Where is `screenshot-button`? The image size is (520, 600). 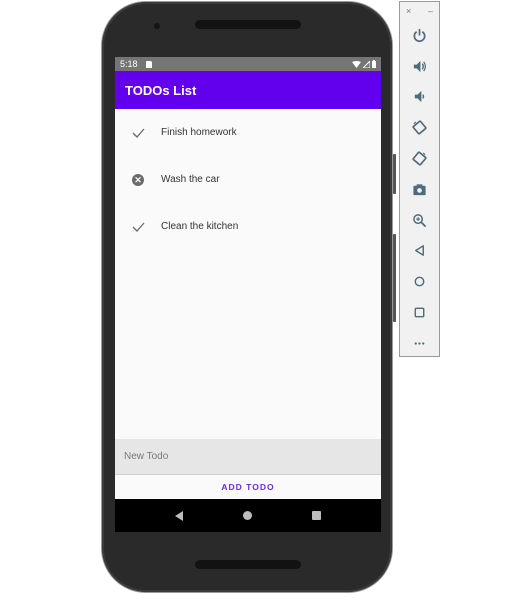 screenshot-button is located at coordinates (419, 189).